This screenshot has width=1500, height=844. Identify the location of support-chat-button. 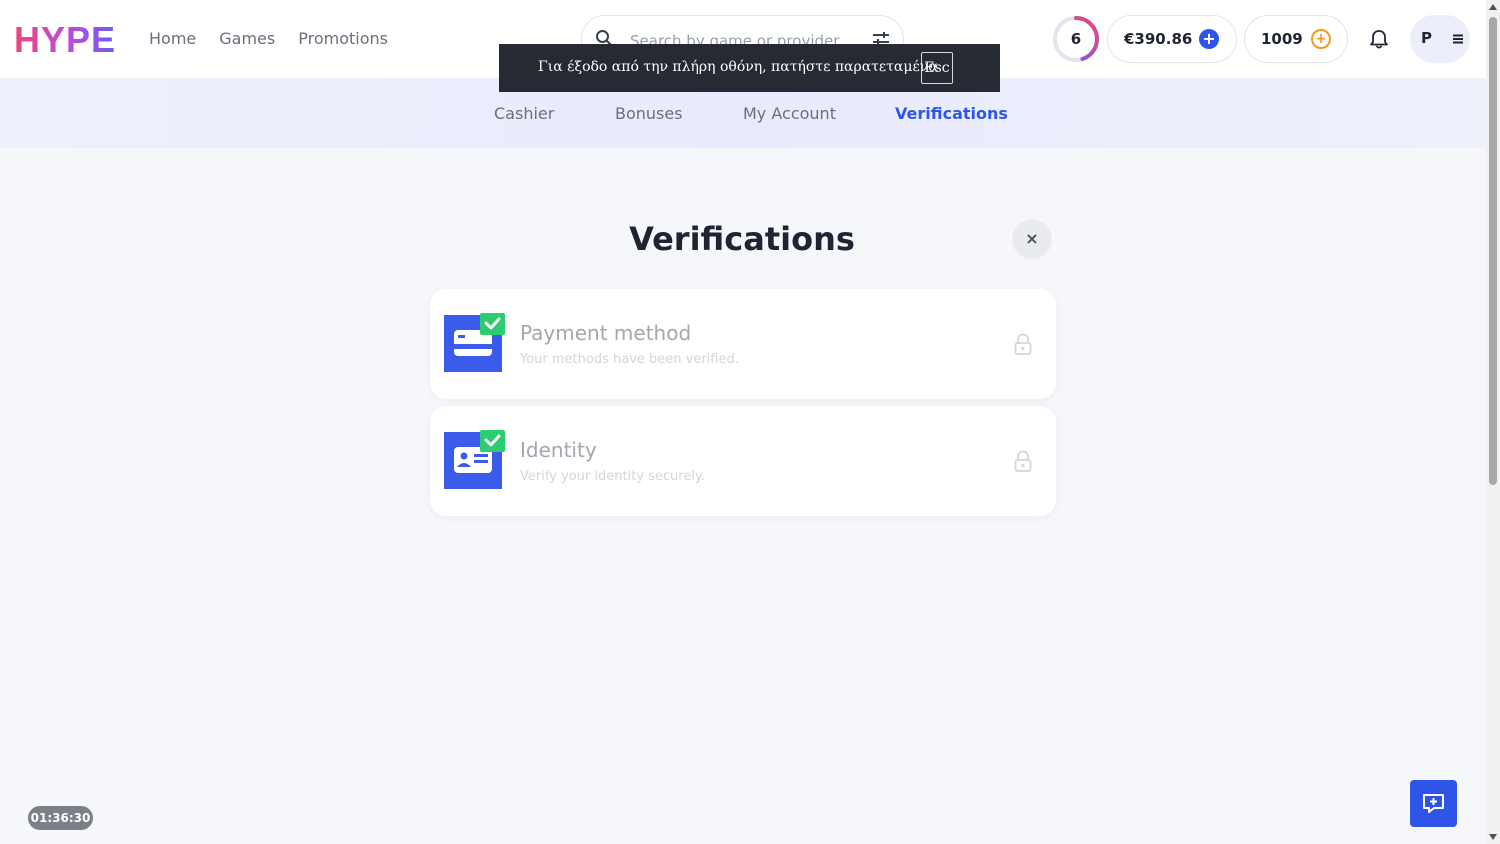
(1433, 803).